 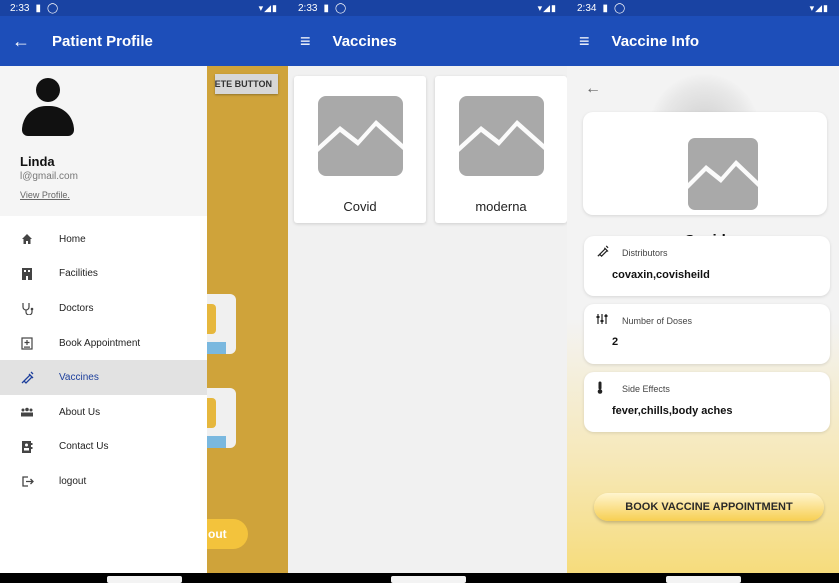 What do you see at coordinates (103, 308) in the screenshot?
I see `drawer-item-doctors: Doctors` at bounding box center [103, 308].